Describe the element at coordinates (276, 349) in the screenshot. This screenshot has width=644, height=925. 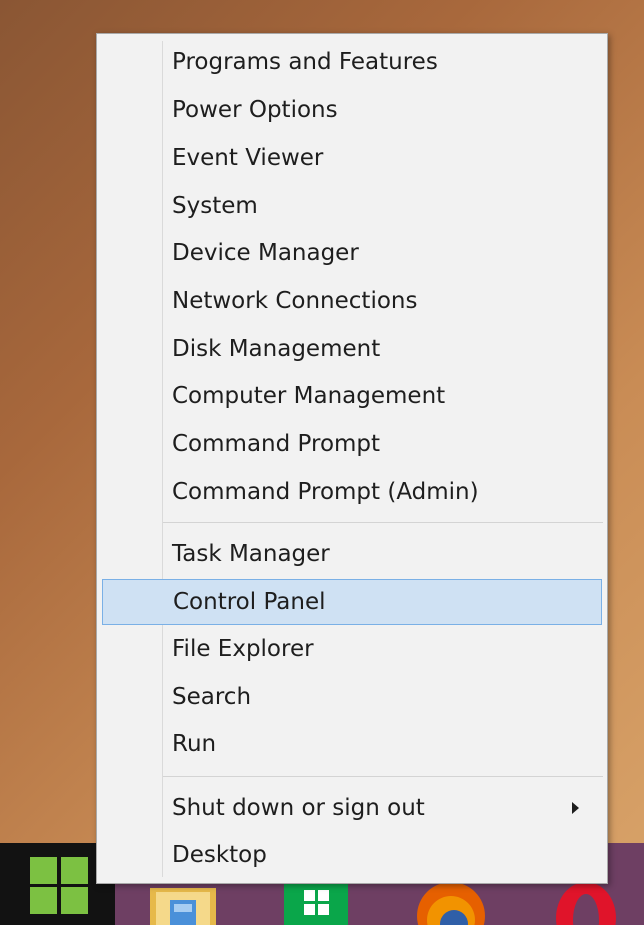
I see `menu-item-label: Disk Management` at that location.